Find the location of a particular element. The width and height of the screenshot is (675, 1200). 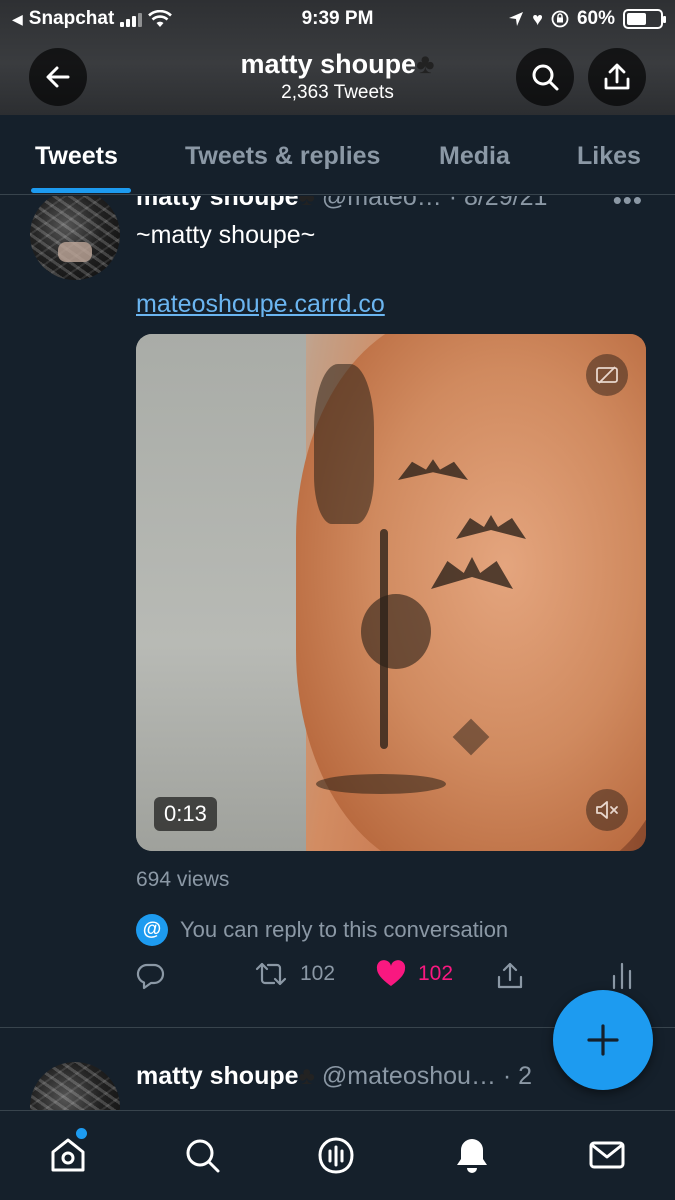

tweet-handle-date: @mateo… · 8/29/21 is located at coordinates (431, 203).